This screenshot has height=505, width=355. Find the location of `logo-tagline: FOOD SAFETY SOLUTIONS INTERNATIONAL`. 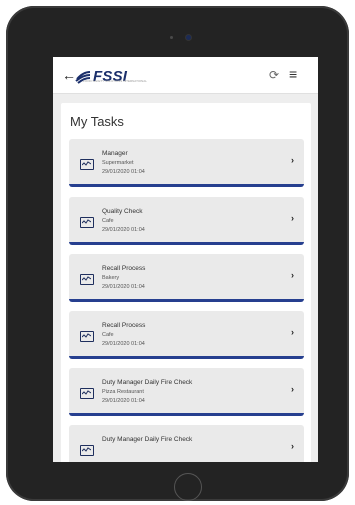

logo-tagline: FOOD SAFETY SOLUTIONS INTERNATIONAL is located at coordinates (115, 81).